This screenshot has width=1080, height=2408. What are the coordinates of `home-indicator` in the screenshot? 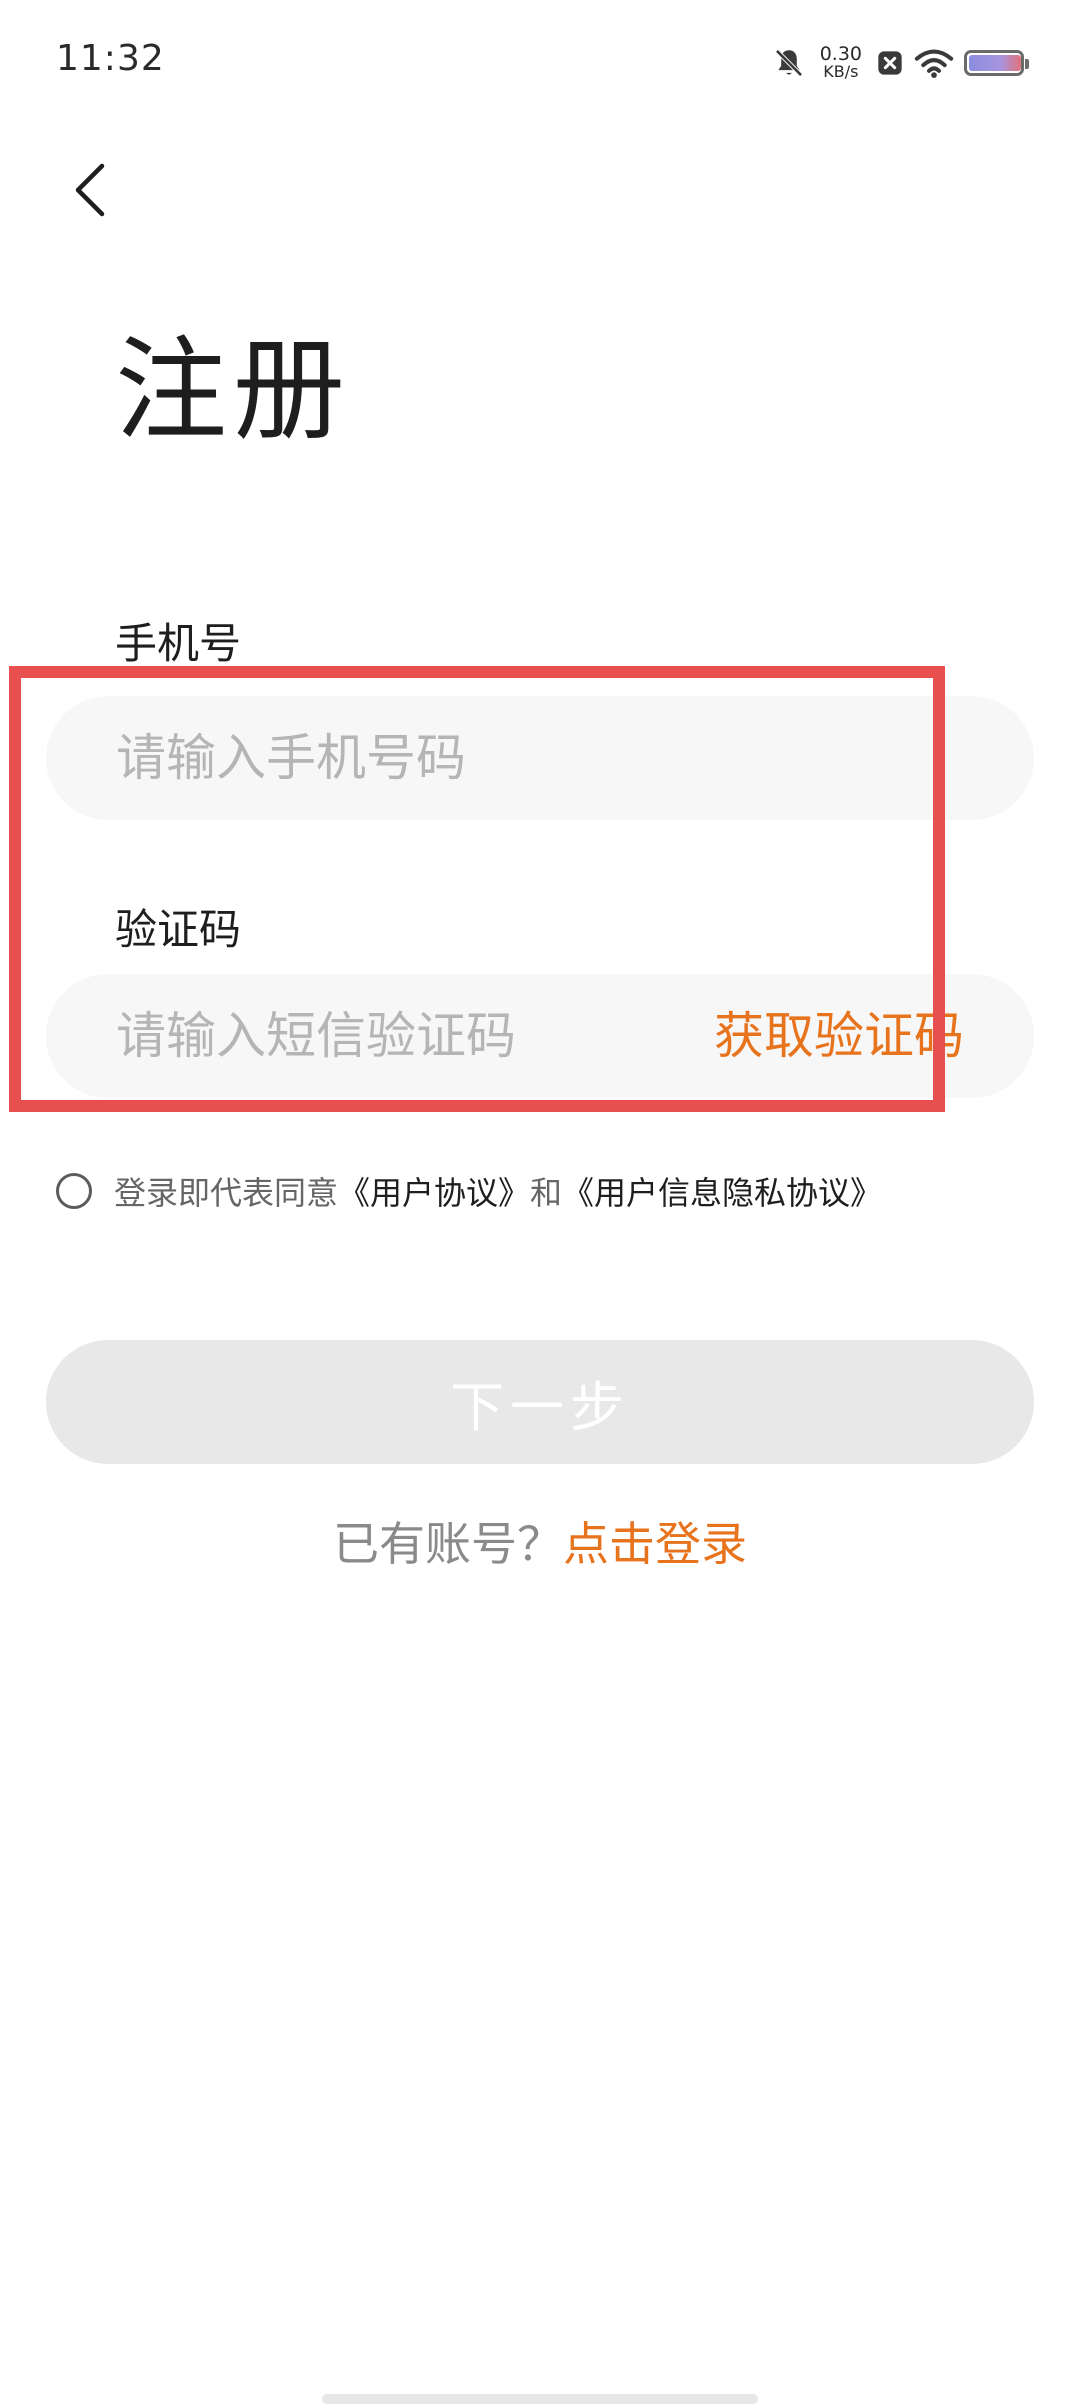 It's located at (540, 2399).